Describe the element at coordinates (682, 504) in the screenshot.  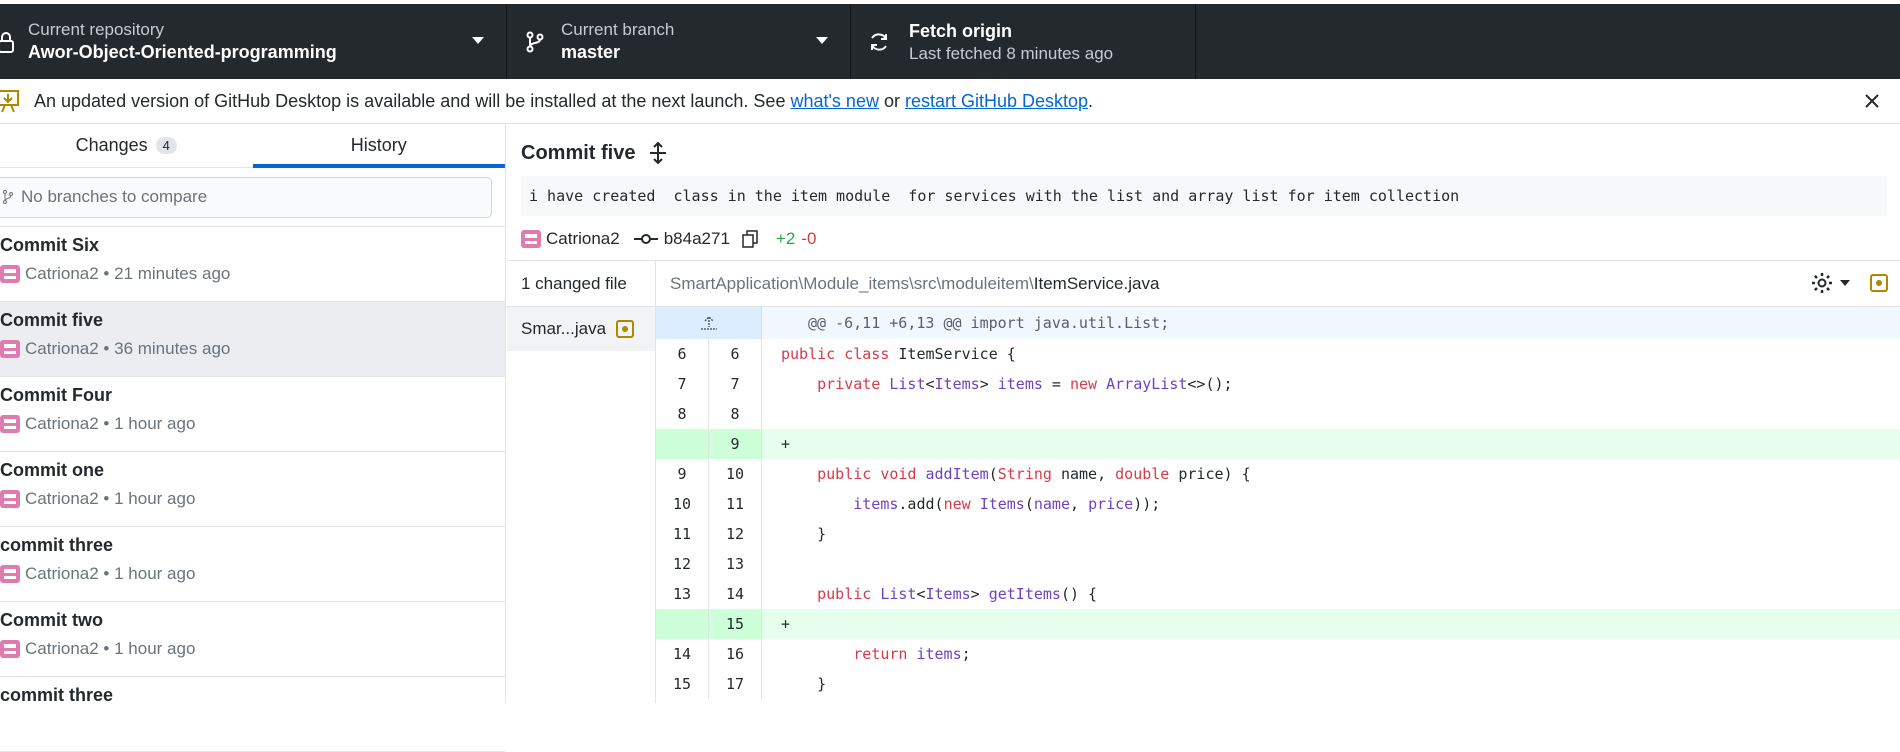
I see `old-line-number: 10` at that location.